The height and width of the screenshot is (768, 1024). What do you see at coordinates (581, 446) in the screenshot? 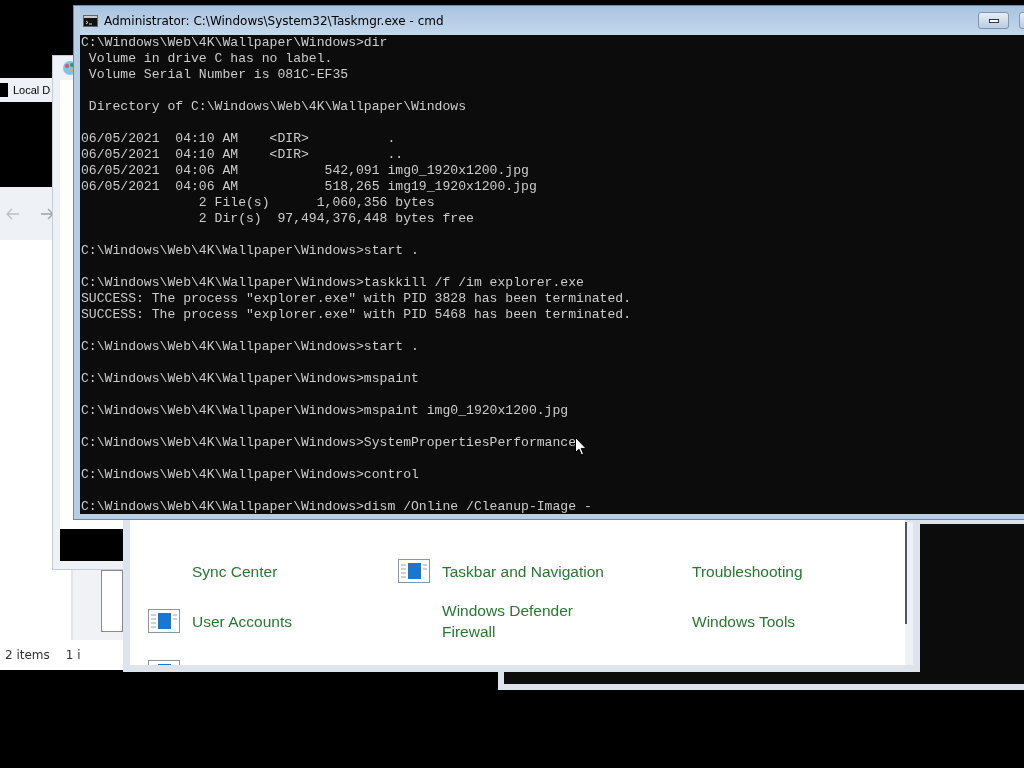
I see `cursor-icon` at bounding box center [581, 446].